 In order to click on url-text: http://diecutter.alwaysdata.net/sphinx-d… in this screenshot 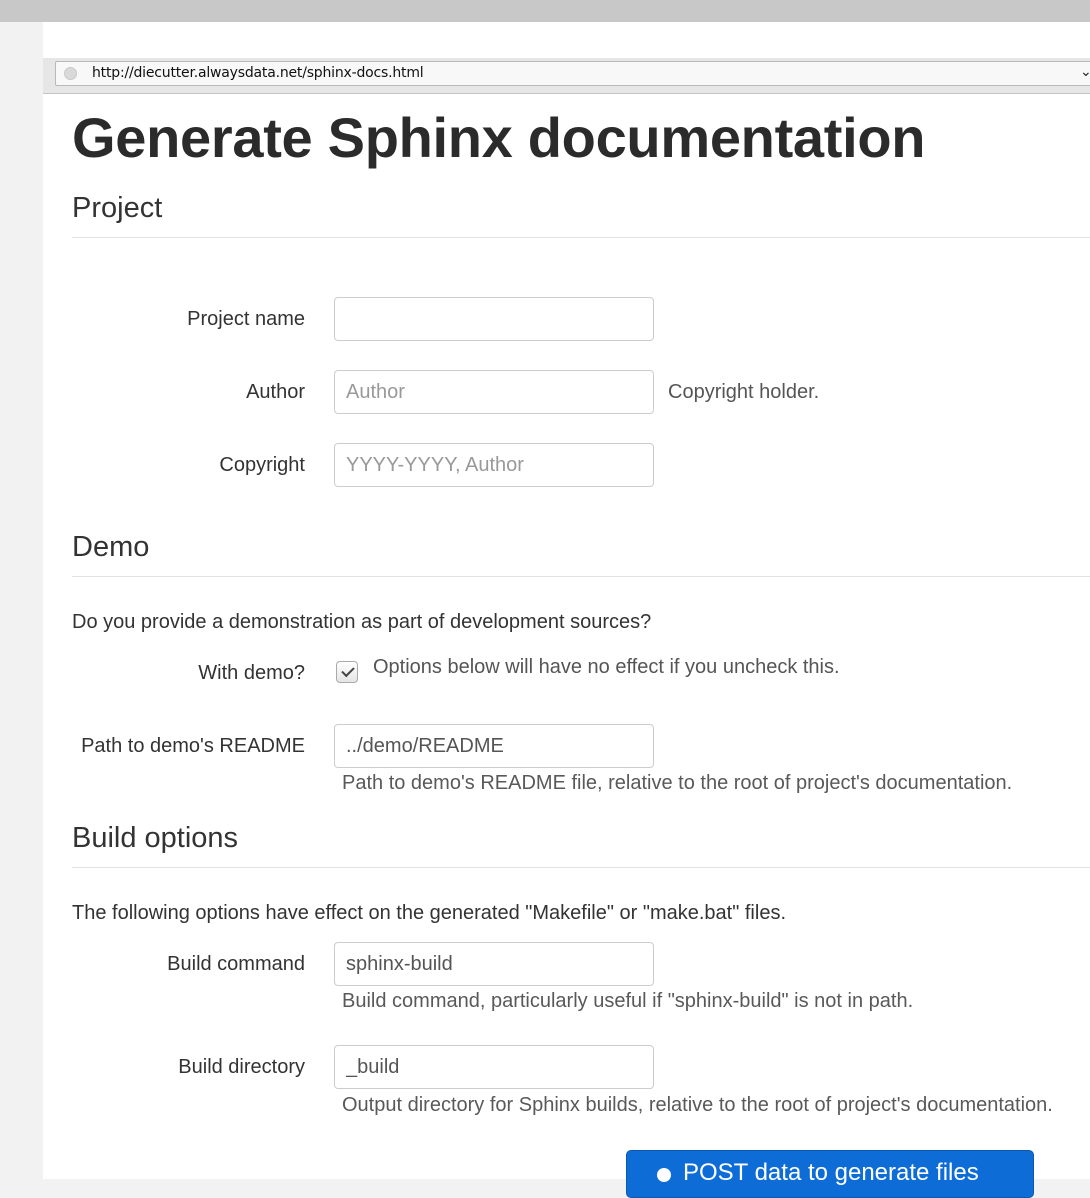, I will do `click(258, 73)`.